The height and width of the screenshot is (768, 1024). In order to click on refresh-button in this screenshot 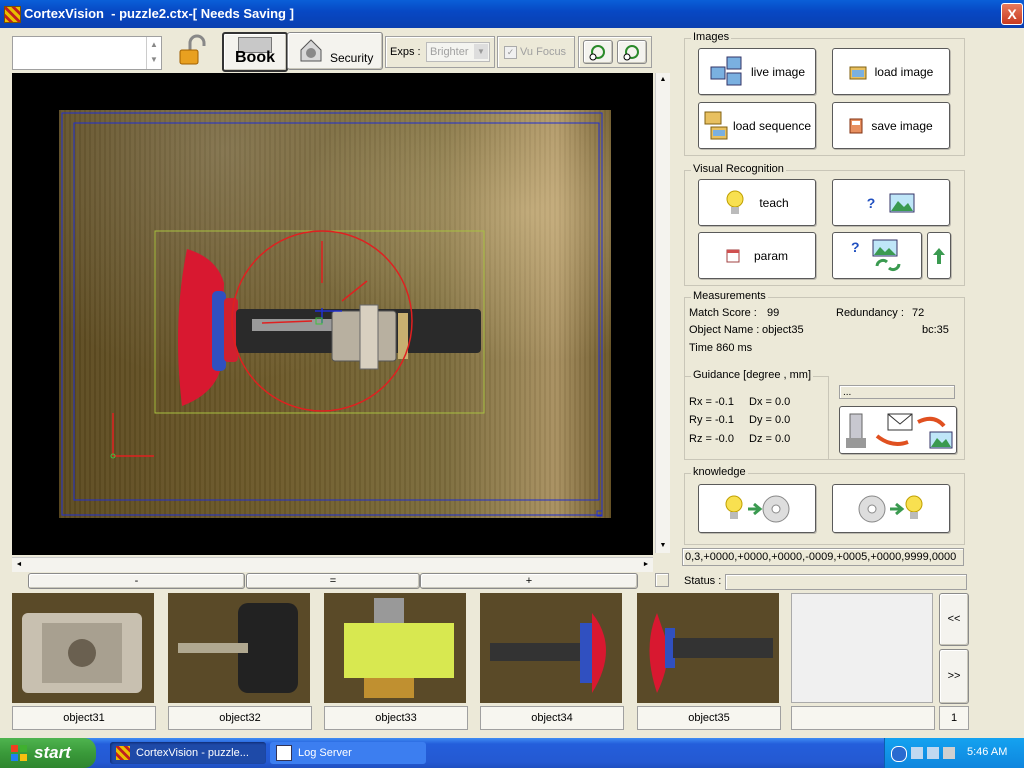, I will do `click(939, 255)`.